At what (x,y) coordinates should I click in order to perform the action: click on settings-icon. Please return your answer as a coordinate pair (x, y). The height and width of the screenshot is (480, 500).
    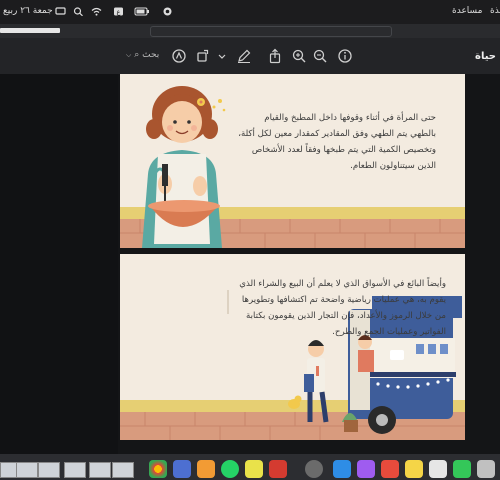
    Looking at the image, I should click on (314, 469).